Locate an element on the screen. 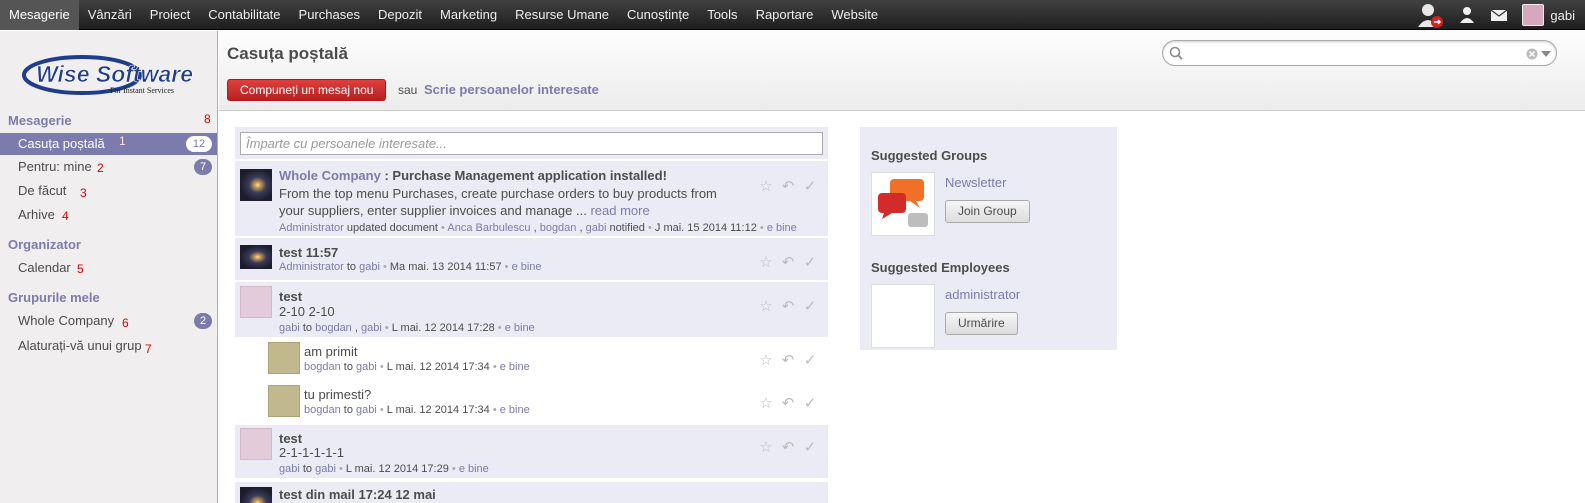  group-name: Newsletter is located at coordinates (975, 182).